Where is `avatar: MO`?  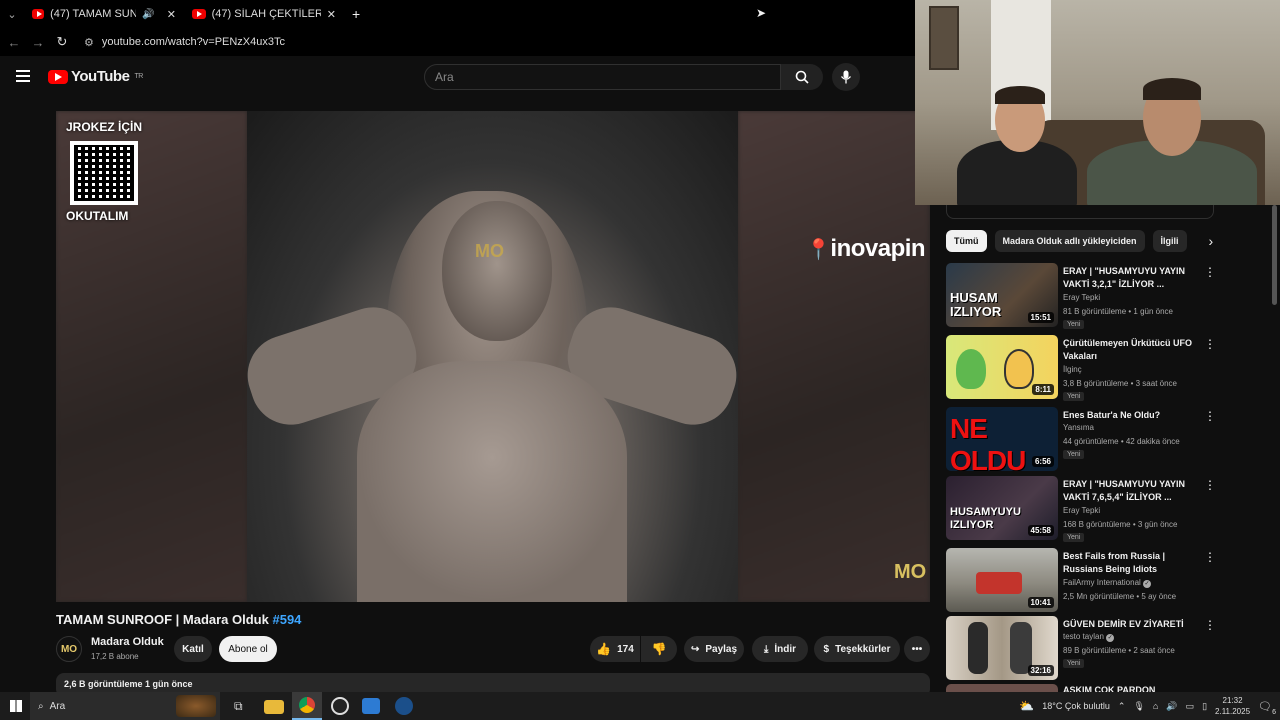
avatar: MO is located at coordinates (69, 649).